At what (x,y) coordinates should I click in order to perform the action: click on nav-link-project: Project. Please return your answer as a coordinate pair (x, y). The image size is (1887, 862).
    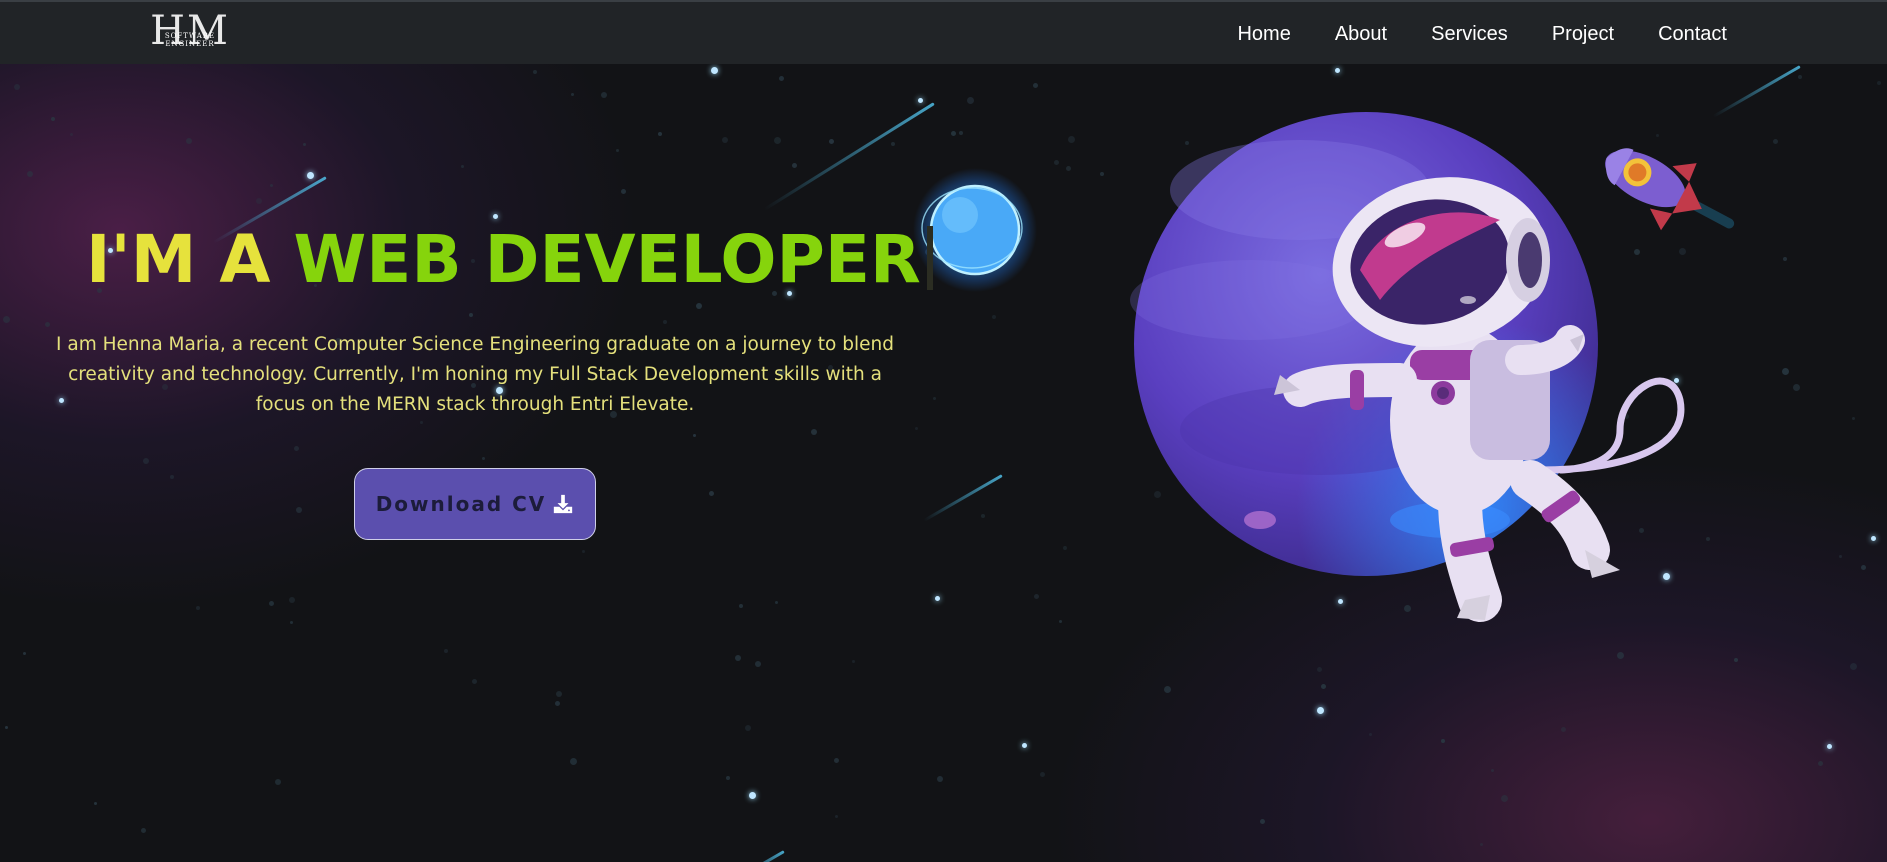
    Looking at the image, I should click on (1583, 34).